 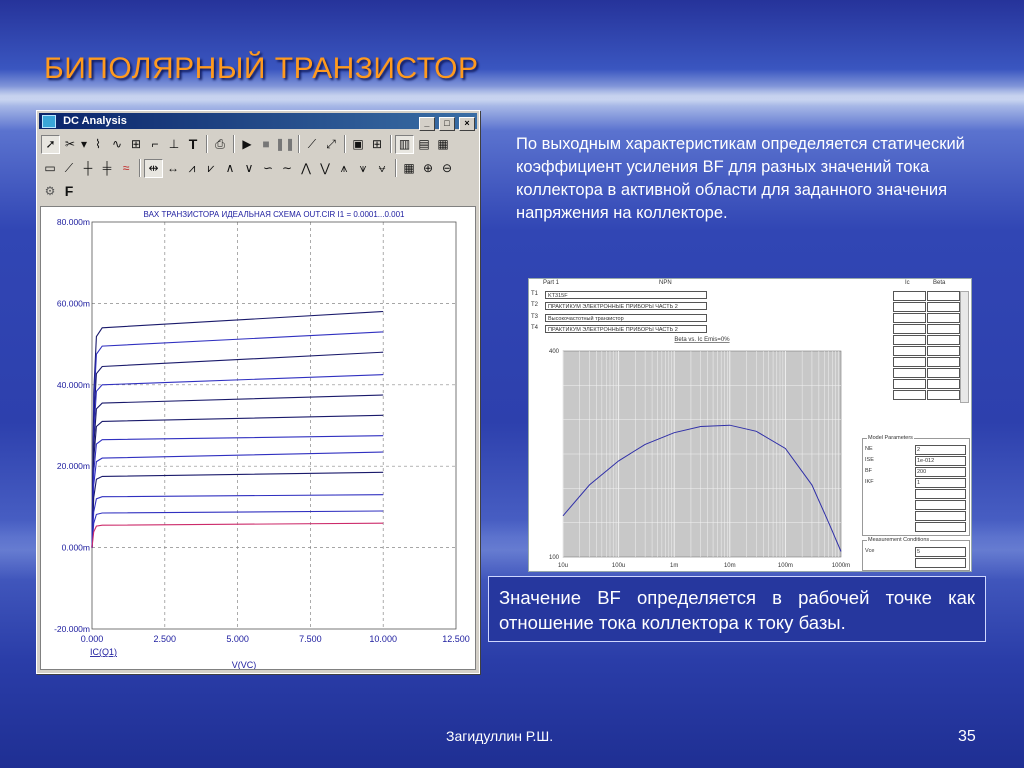 I want to click on cursor-both-icon: ↔, so click(x=173, y=168).